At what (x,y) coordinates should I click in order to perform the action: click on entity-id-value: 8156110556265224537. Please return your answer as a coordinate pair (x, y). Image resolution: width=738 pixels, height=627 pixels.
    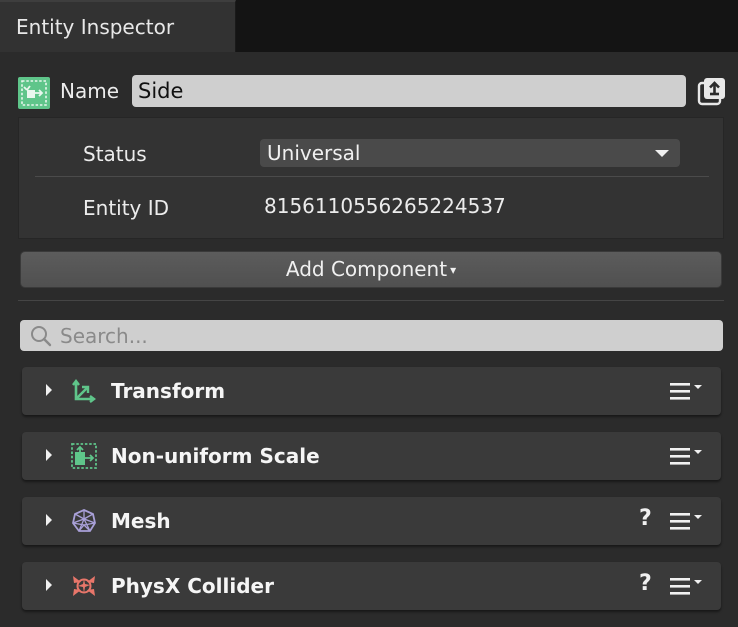
    Looking at the image, I should click on (385, 206).